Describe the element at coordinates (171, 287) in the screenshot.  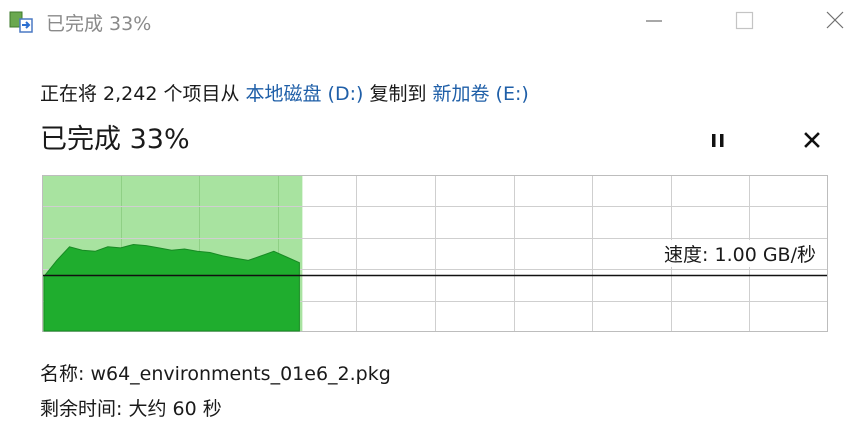
I see `throughput-area` at that location.